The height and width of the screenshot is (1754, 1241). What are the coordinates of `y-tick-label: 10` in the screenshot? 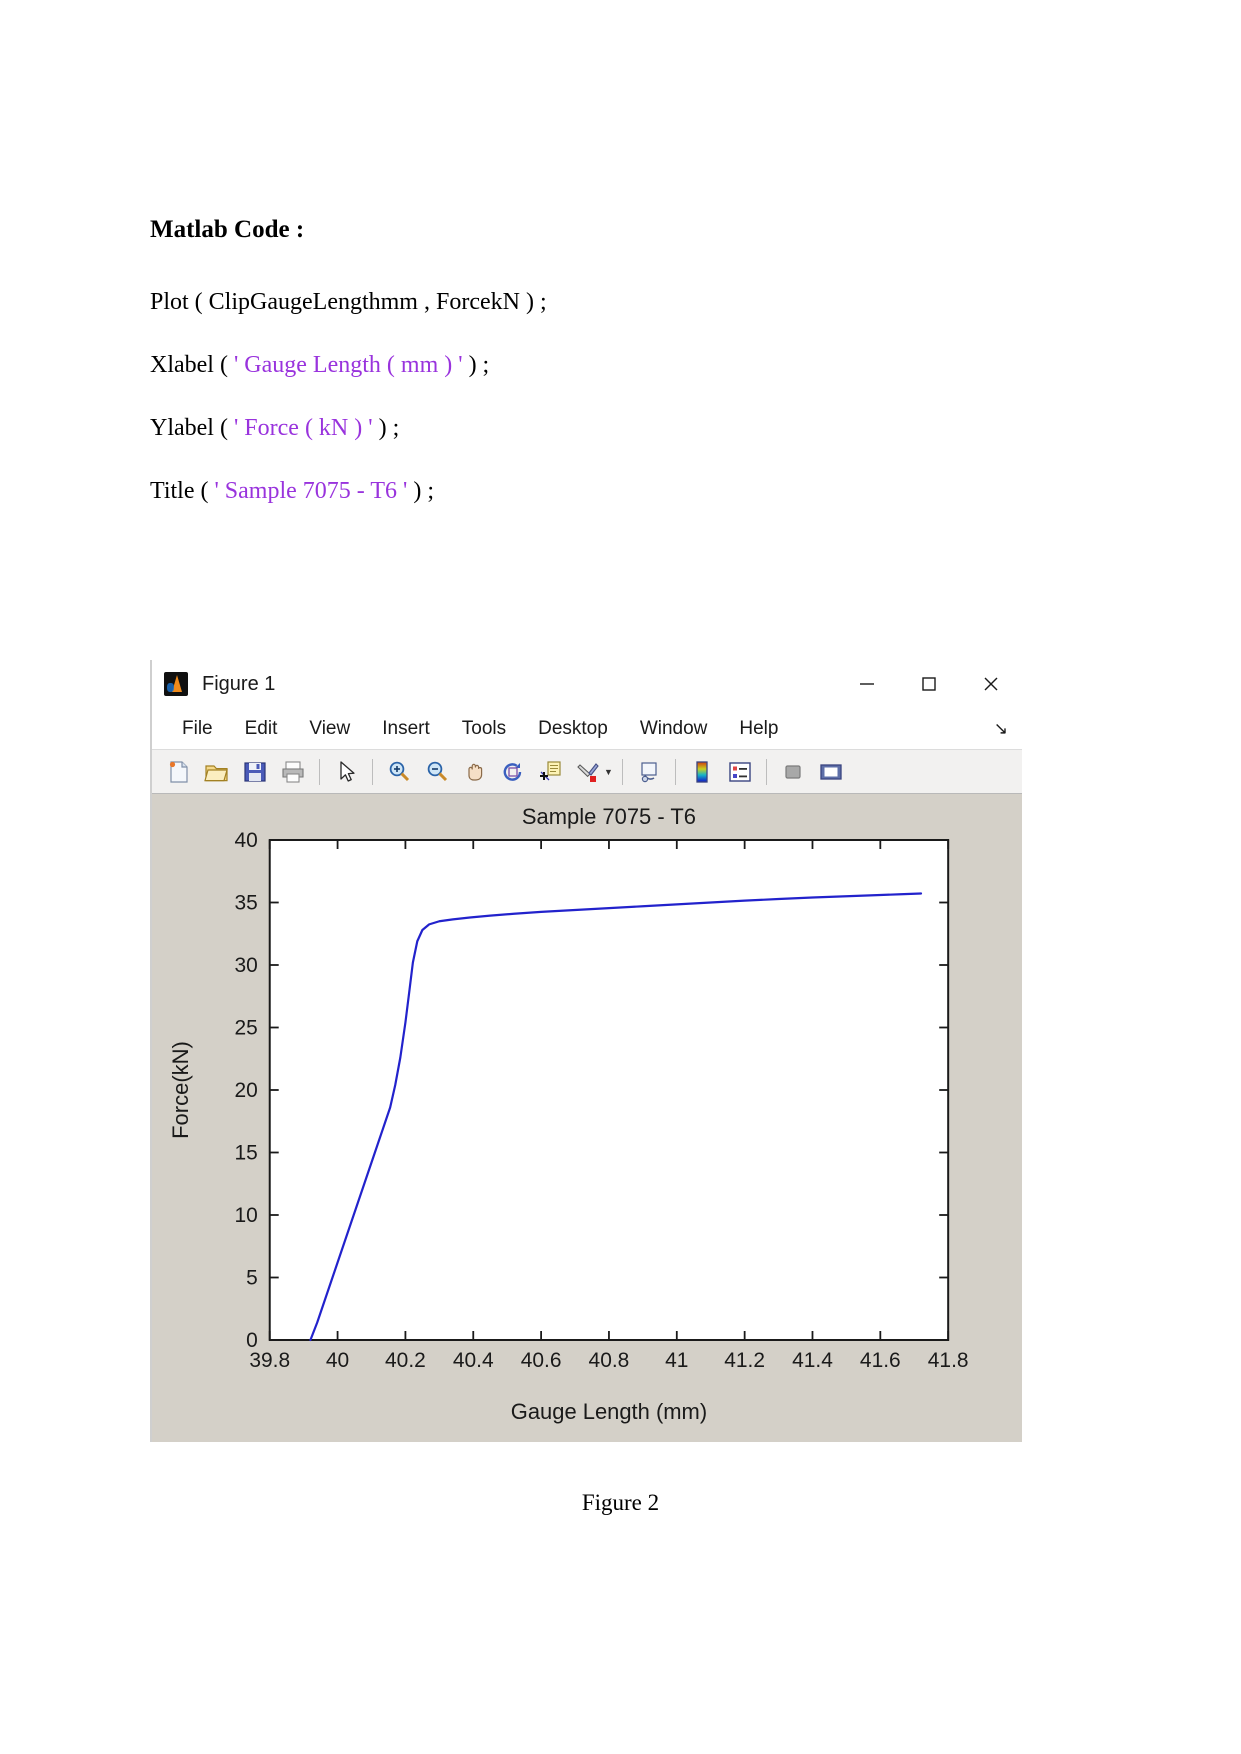 It's located at (245, 1215).